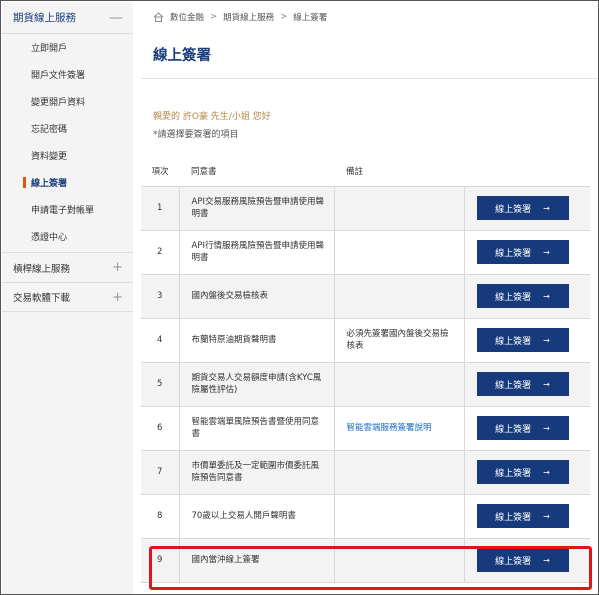 The width and height of the screenshot is (599, 595). I want to click on table-row: 7 市價單委託及一定範圍市價委託風險預告同意書 線上簽署 →, so click(365, 472).